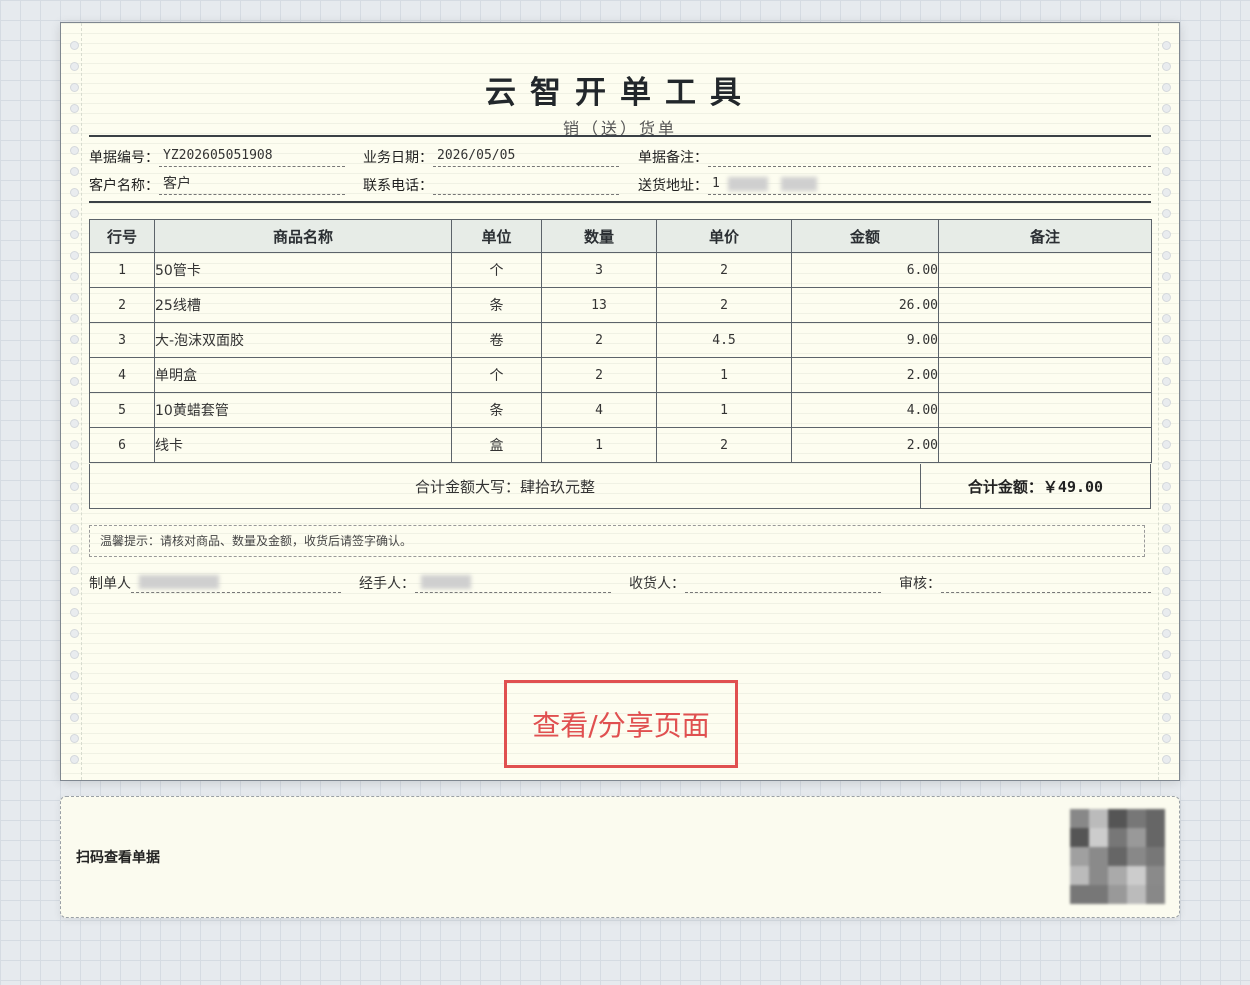 The height and width of the screenshot is (985, 1250). What do you see at coordinates (599, 270) in the screenshot?
I see `quantity: 3` at bounding box center [599, 270].